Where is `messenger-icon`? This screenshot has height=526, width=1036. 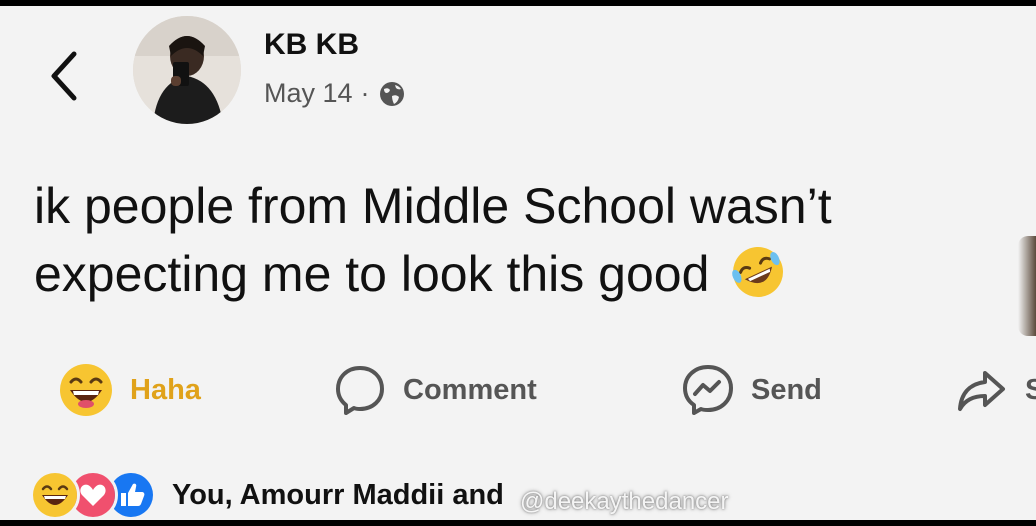
messenger-icon is located at coordinates (708, 390).